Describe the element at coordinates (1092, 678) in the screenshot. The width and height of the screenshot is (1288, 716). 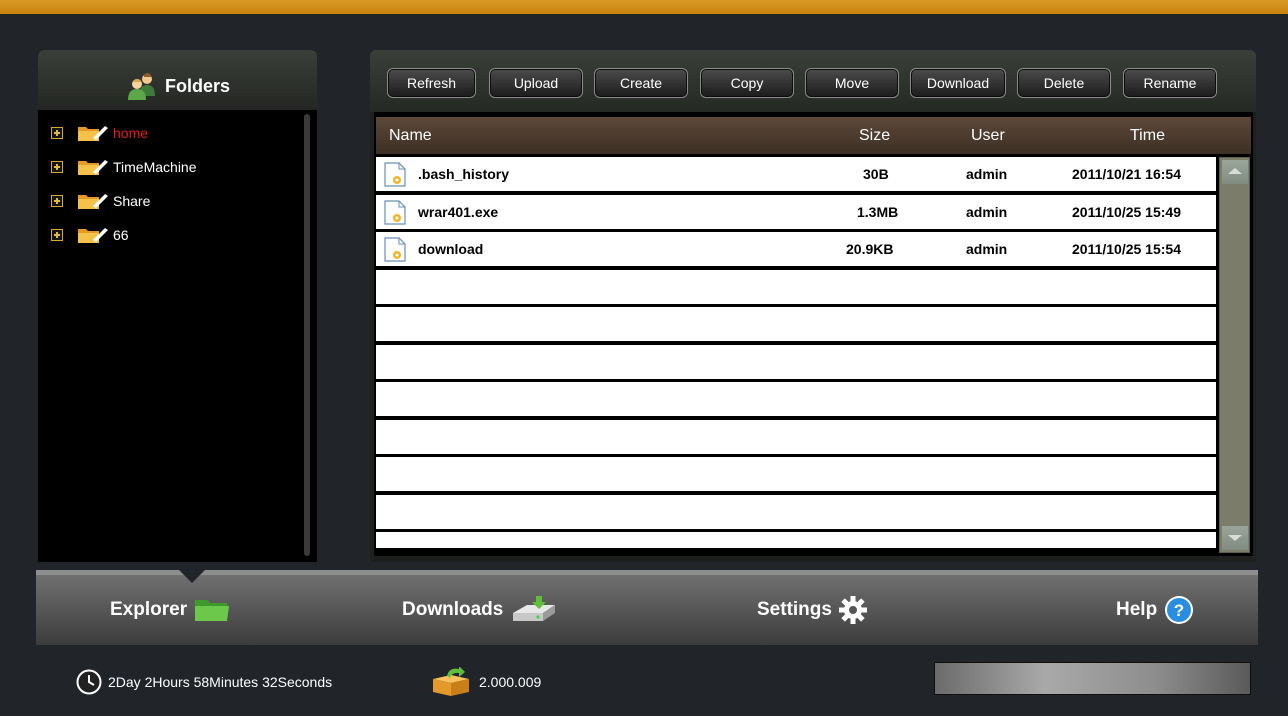
I see `progress-bar` at that location.